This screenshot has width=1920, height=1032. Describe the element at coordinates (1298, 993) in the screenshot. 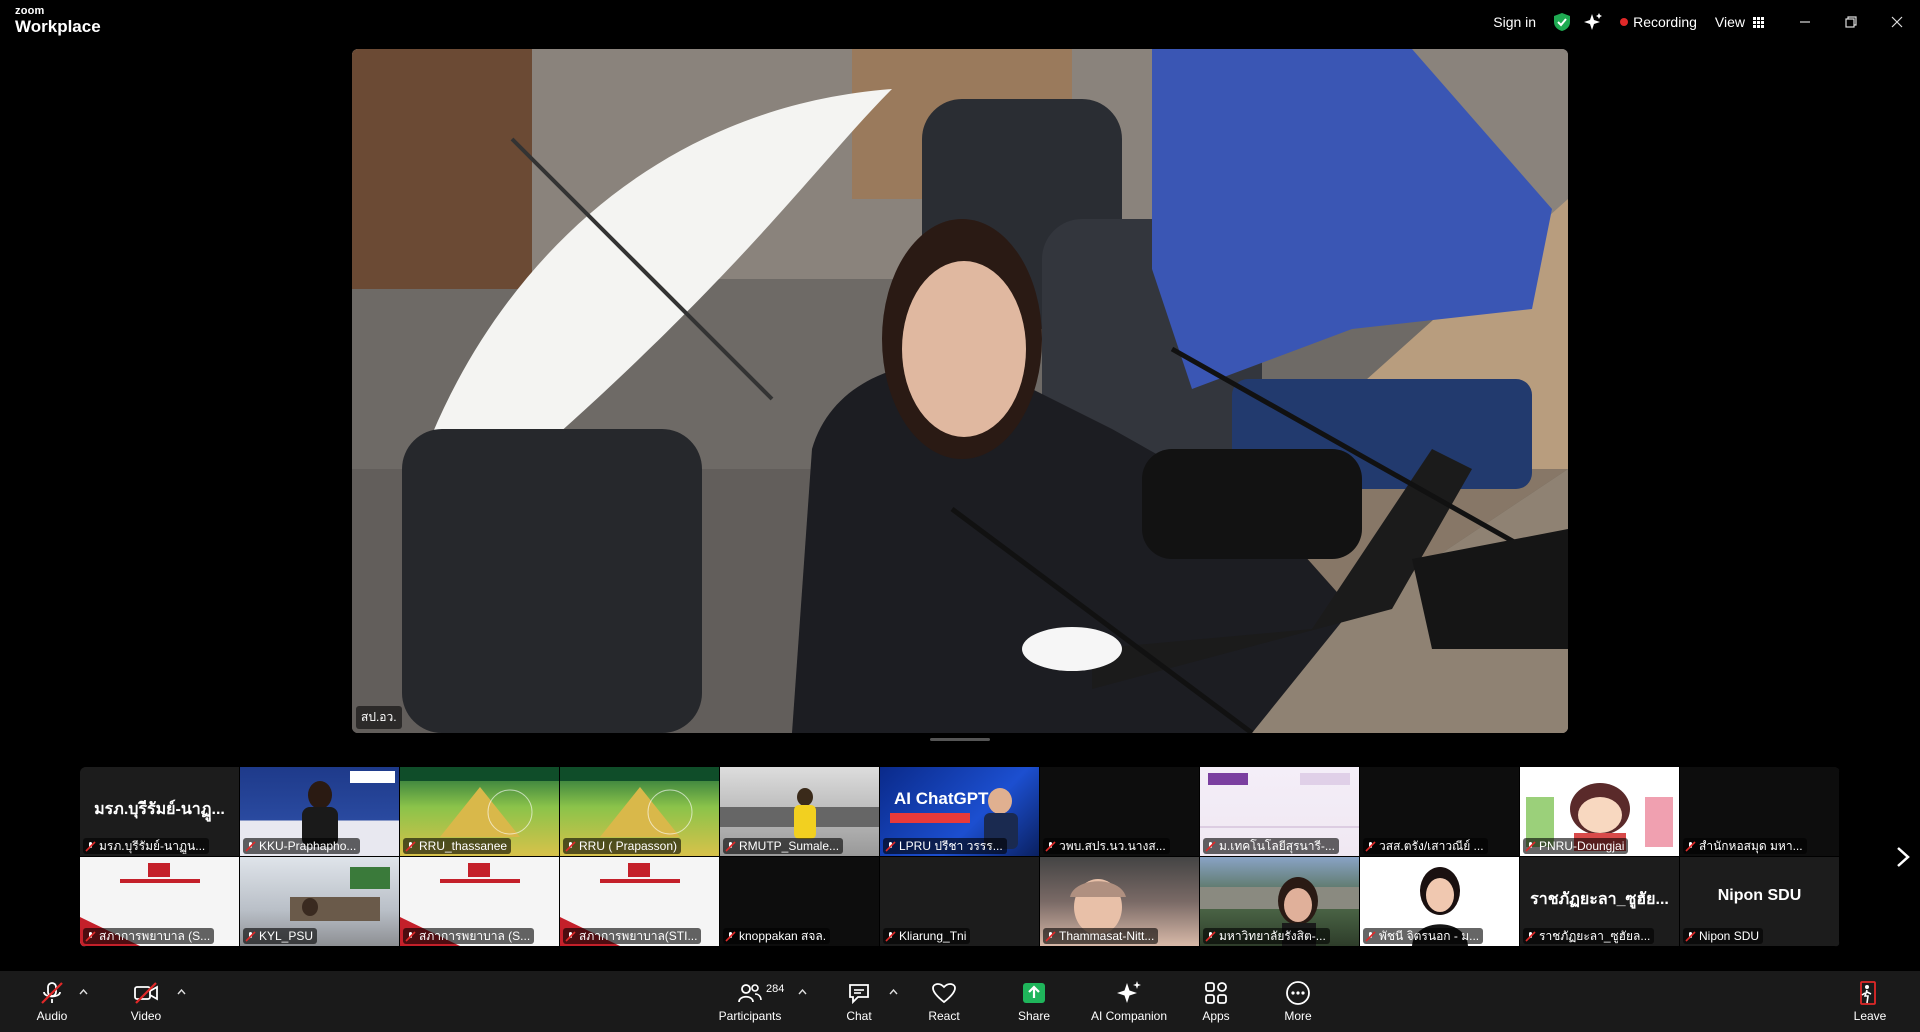

I see `more-icon` at that location.